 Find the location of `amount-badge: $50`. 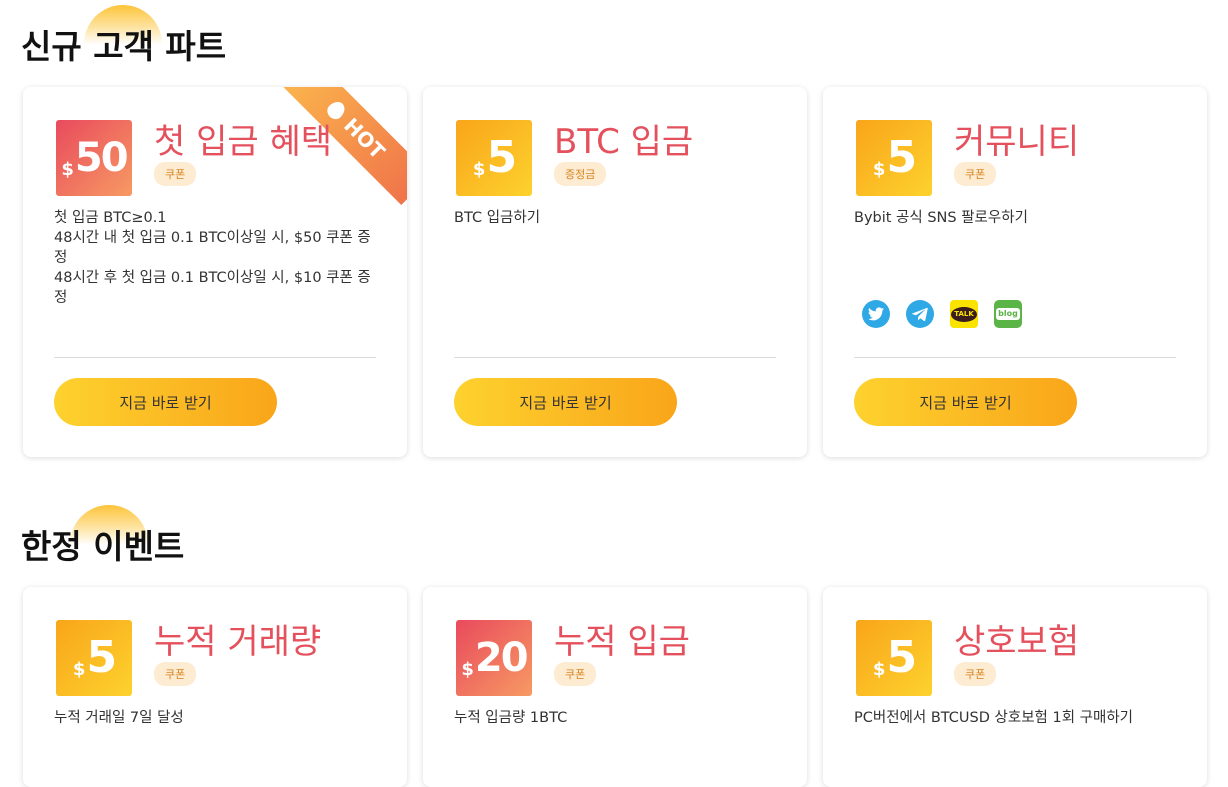

amount-badge: $50 is located at coordinates (94, 158).